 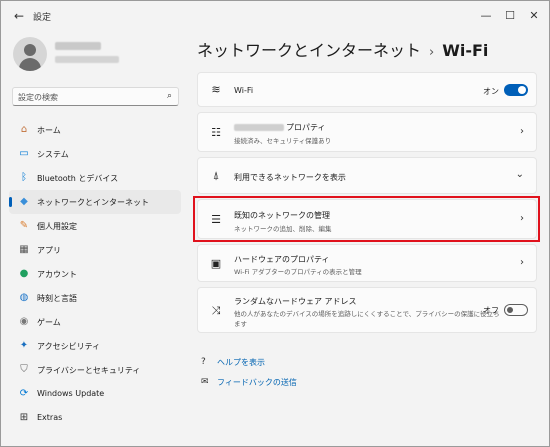 What do you see at coordinates (367, 219) in the screenshot?
I see `known-networks-card: ☰ 既知のネットワークの管理 ネットワークの追加、削除、編集 ›` at bounding box center [367, 219].